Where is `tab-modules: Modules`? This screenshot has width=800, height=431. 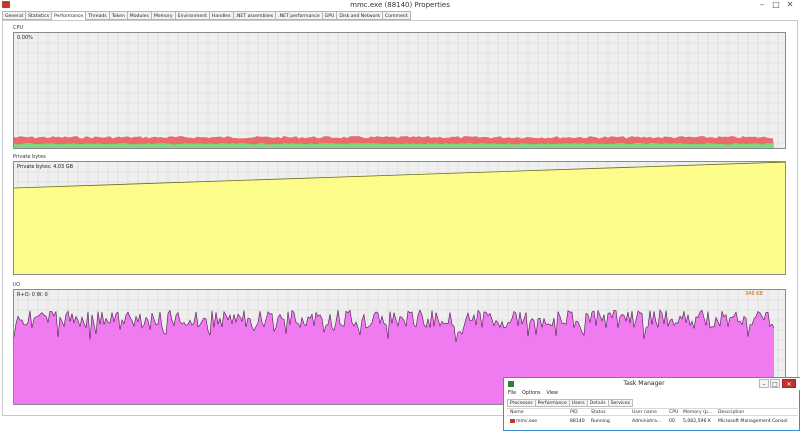
tab-modules: Modules is located at coordinates (138, 15).